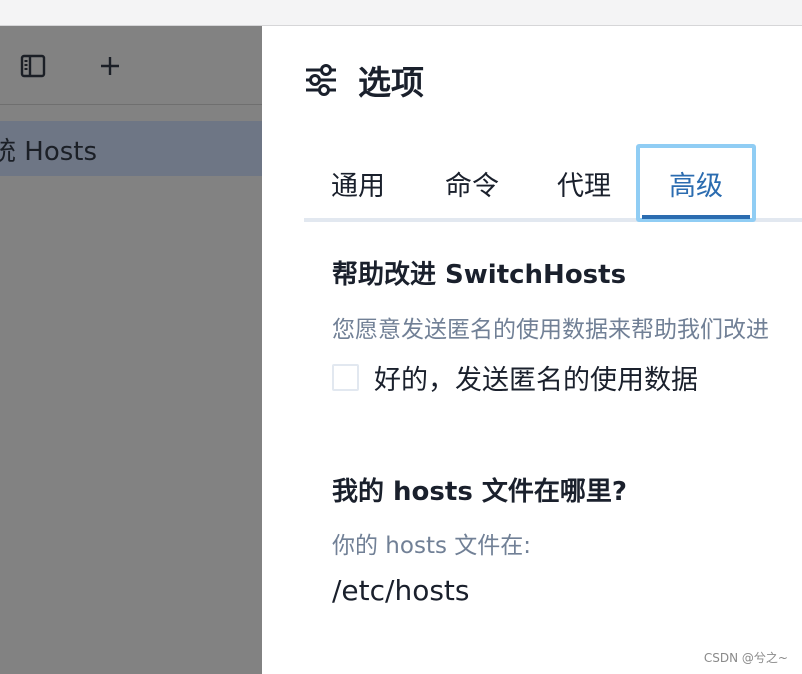 The height and width of the screenshot is (674, 802). What do you see at coordinates (131, 65) in the screenshot?
I see `sidebar-toolbar` at bounding box center [131, 65].